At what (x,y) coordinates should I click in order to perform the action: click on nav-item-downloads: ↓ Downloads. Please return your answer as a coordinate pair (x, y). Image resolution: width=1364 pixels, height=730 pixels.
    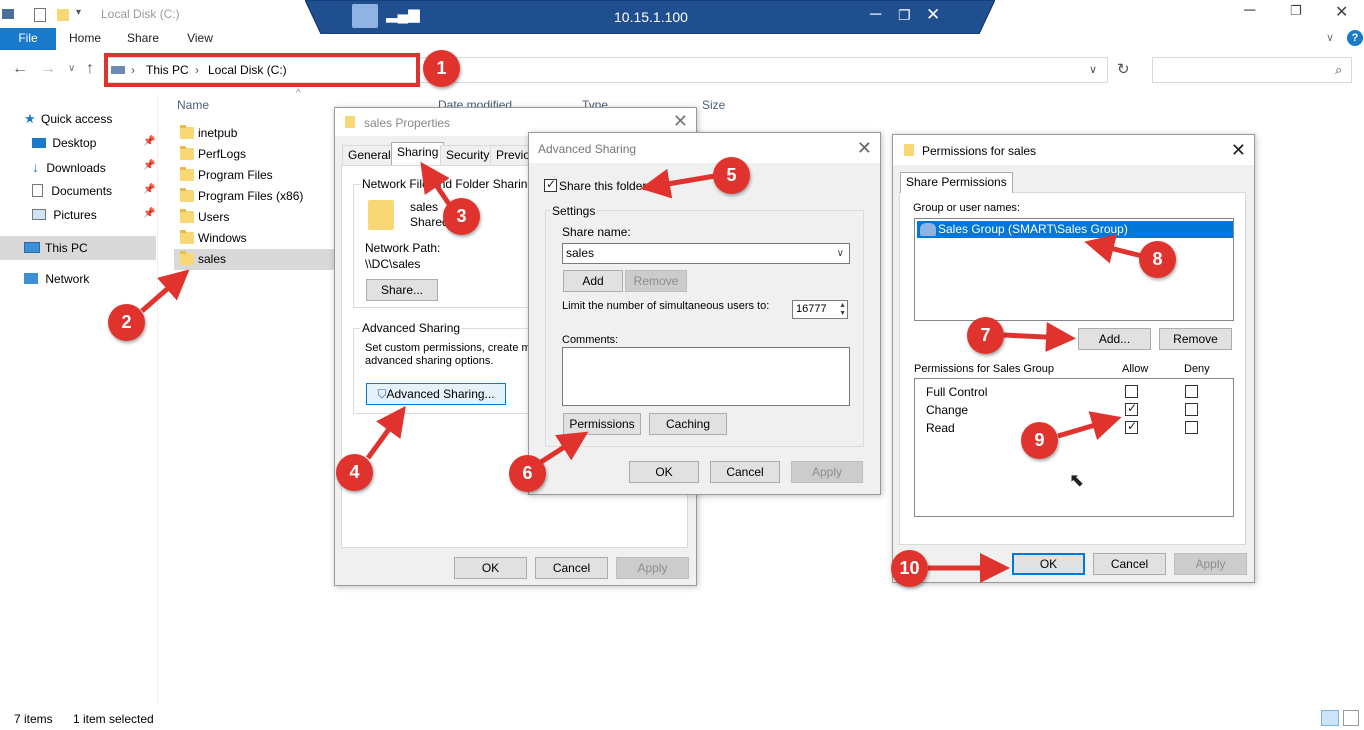
    Looking at the image, I should click on (69, 167).